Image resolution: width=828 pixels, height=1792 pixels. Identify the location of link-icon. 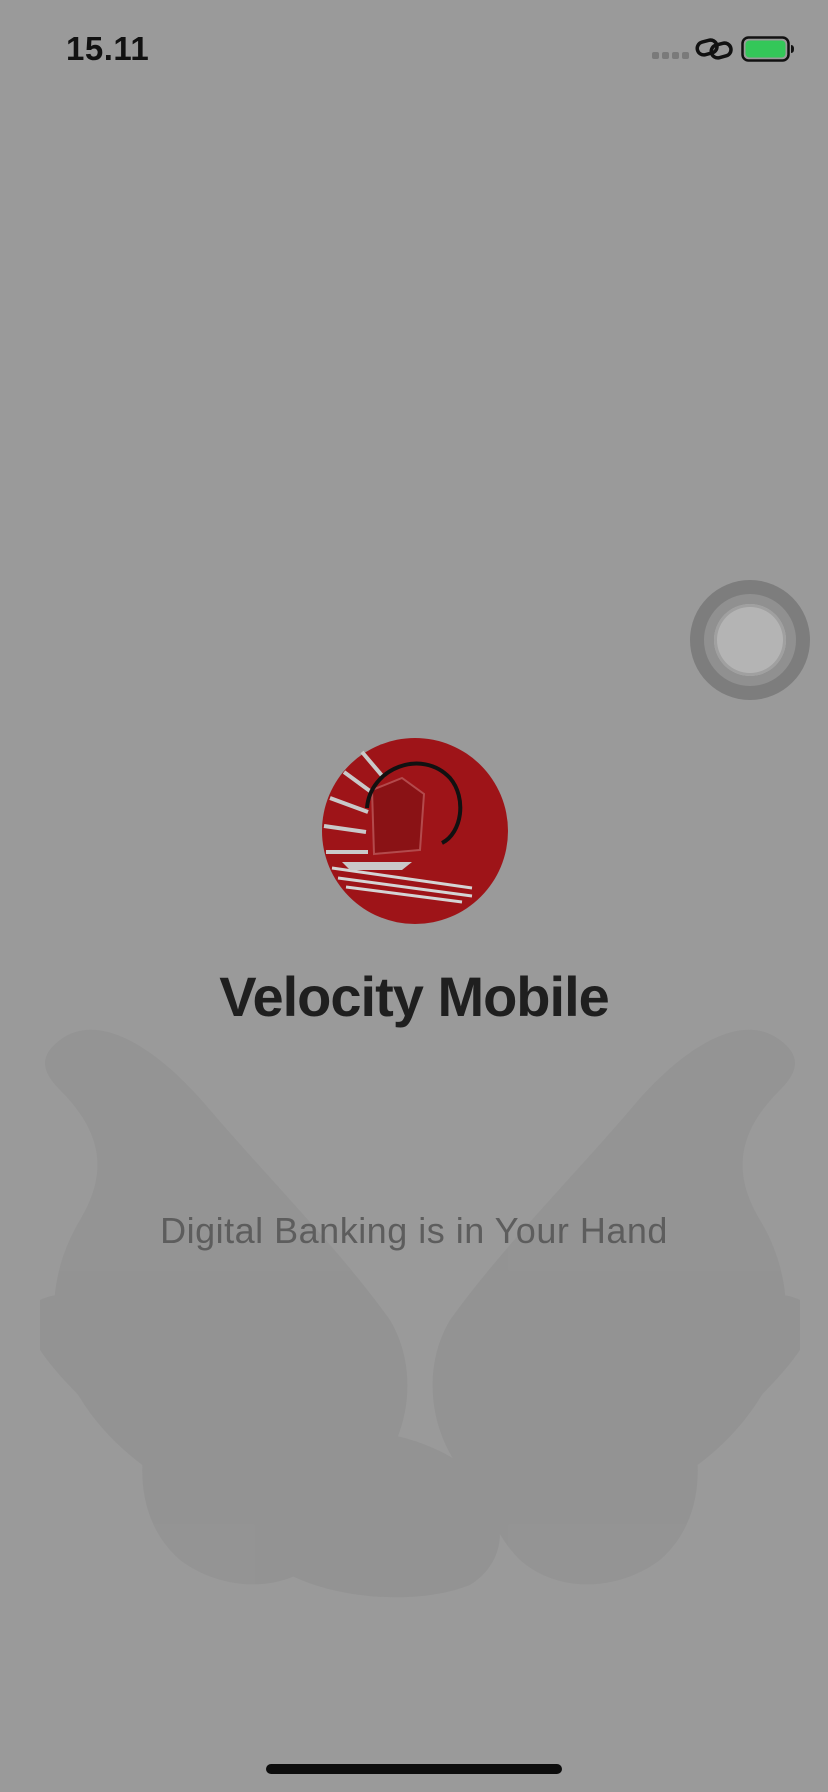
(714, 49).